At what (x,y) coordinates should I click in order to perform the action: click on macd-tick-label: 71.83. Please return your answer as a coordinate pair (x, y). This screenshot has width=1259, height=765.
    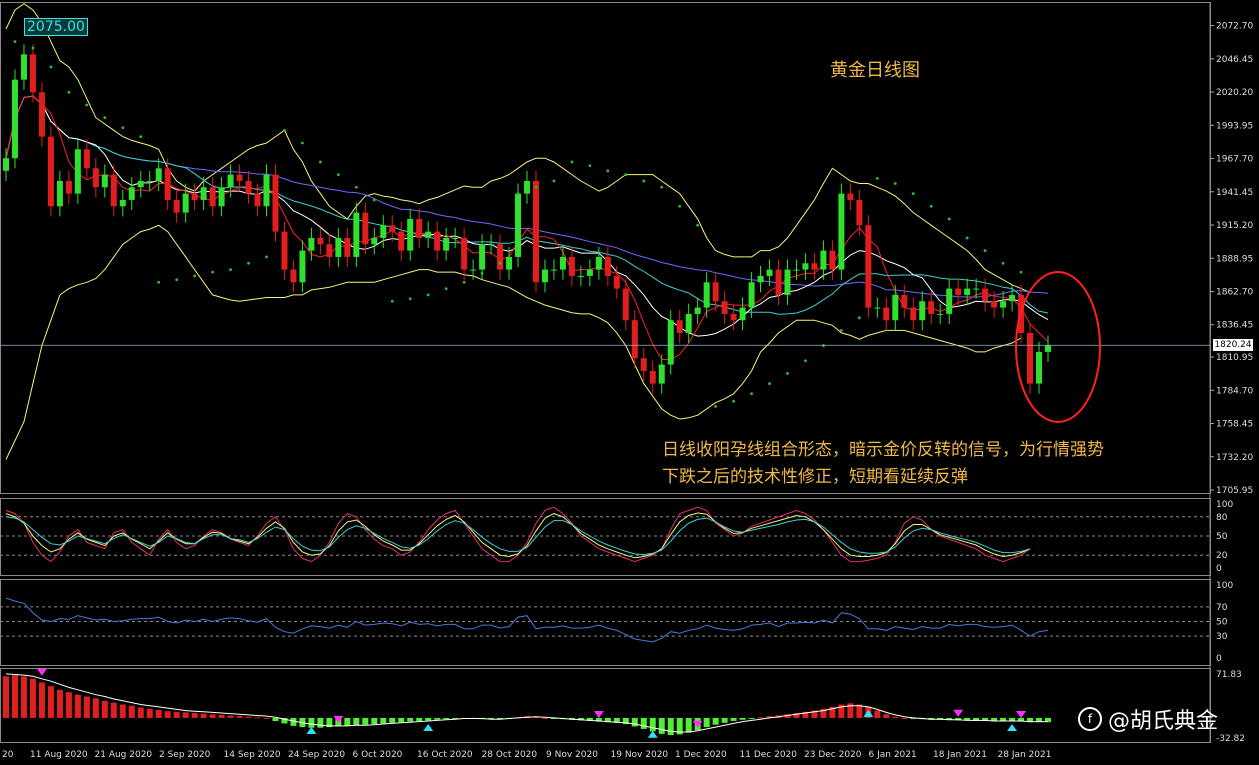
    Looking at the image, I should click on (1229, 675).